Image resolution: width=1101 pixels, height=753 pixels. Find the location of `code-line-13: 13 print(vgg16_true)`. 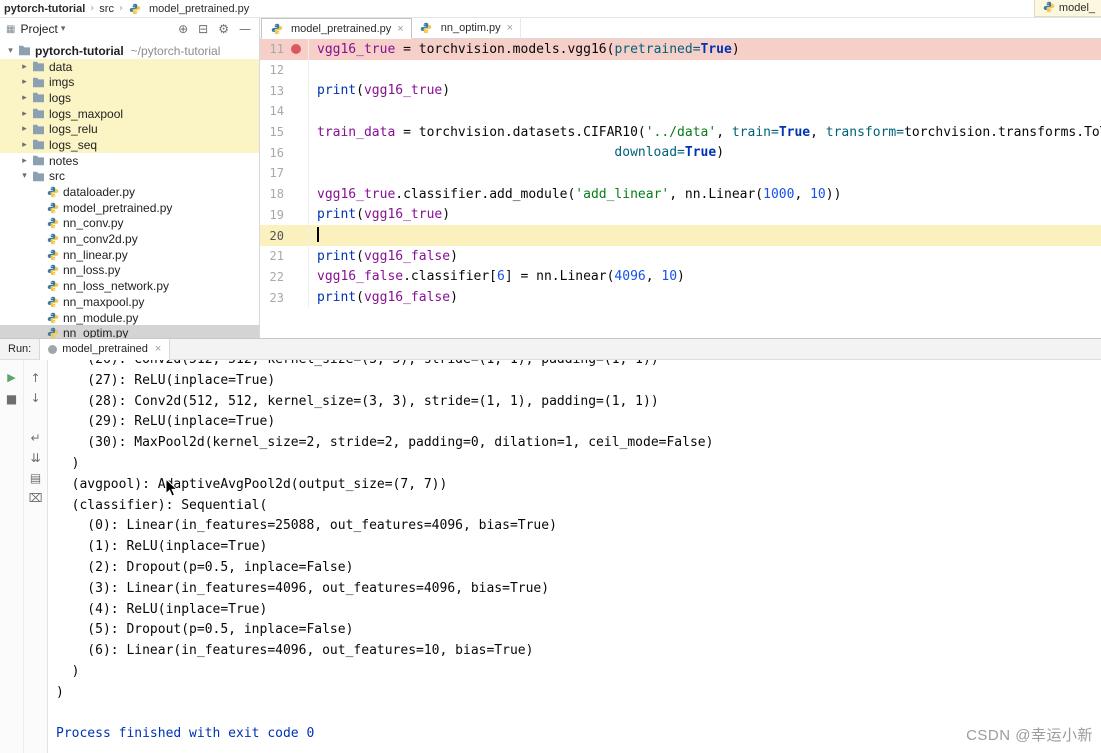

code-line-13: 13 print(vgg16_true) is located at coordinates (680, 91).